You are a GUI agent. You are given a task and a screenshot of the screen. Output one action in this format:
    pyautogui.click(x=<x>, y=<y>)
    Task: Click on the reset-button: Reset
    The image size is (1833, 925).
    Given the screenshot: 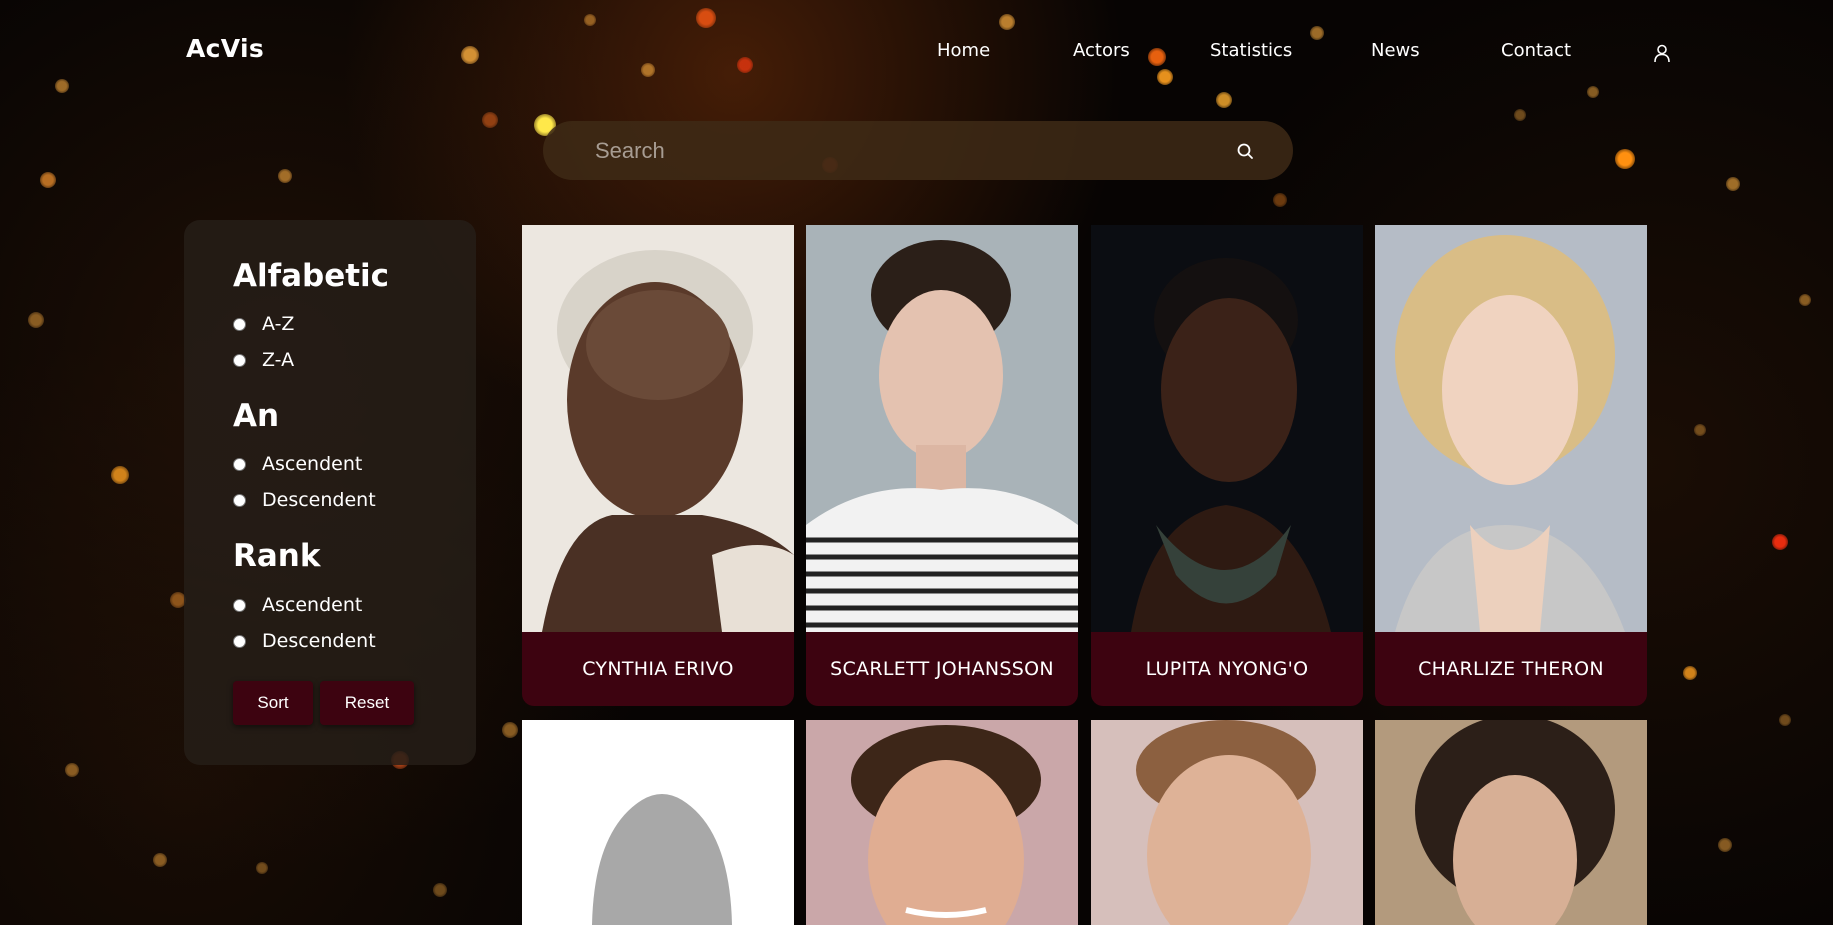 What is the action you would take?
    pyautogui.click(x=367, y=703)
    